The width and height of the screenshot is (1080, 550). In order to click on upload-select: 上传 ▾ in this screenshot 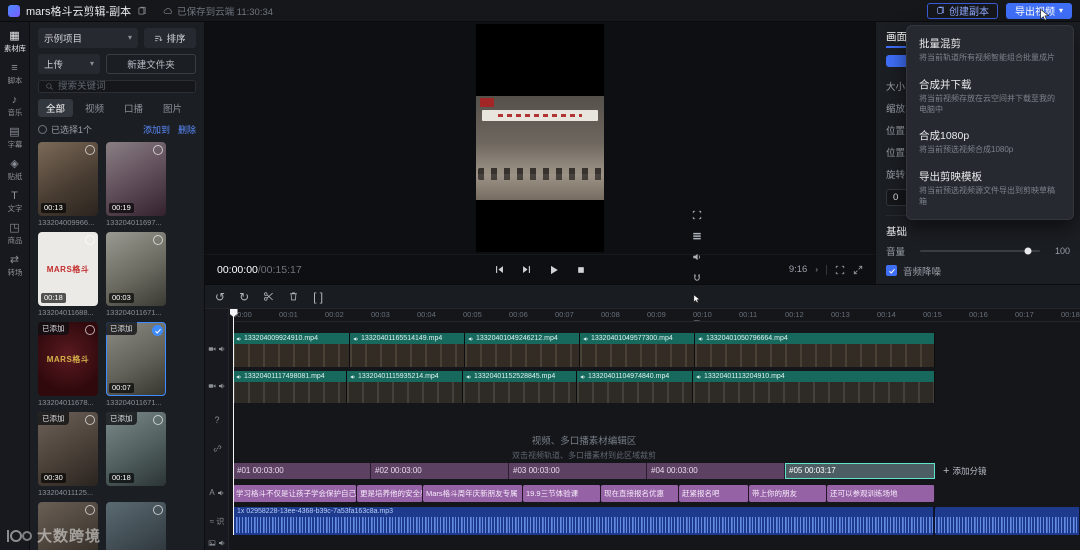, I will do `click(69, 64)`.